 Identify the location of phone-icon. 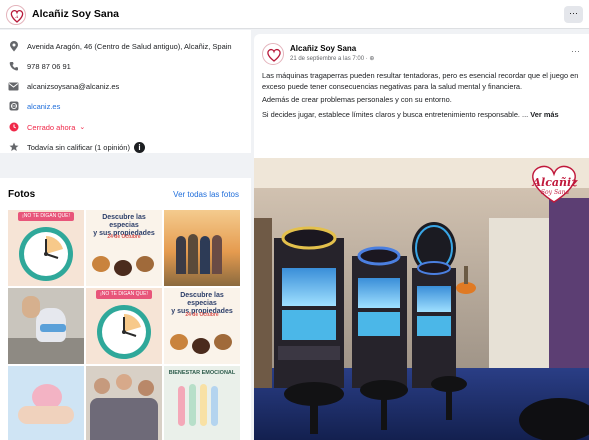
(13, 66).